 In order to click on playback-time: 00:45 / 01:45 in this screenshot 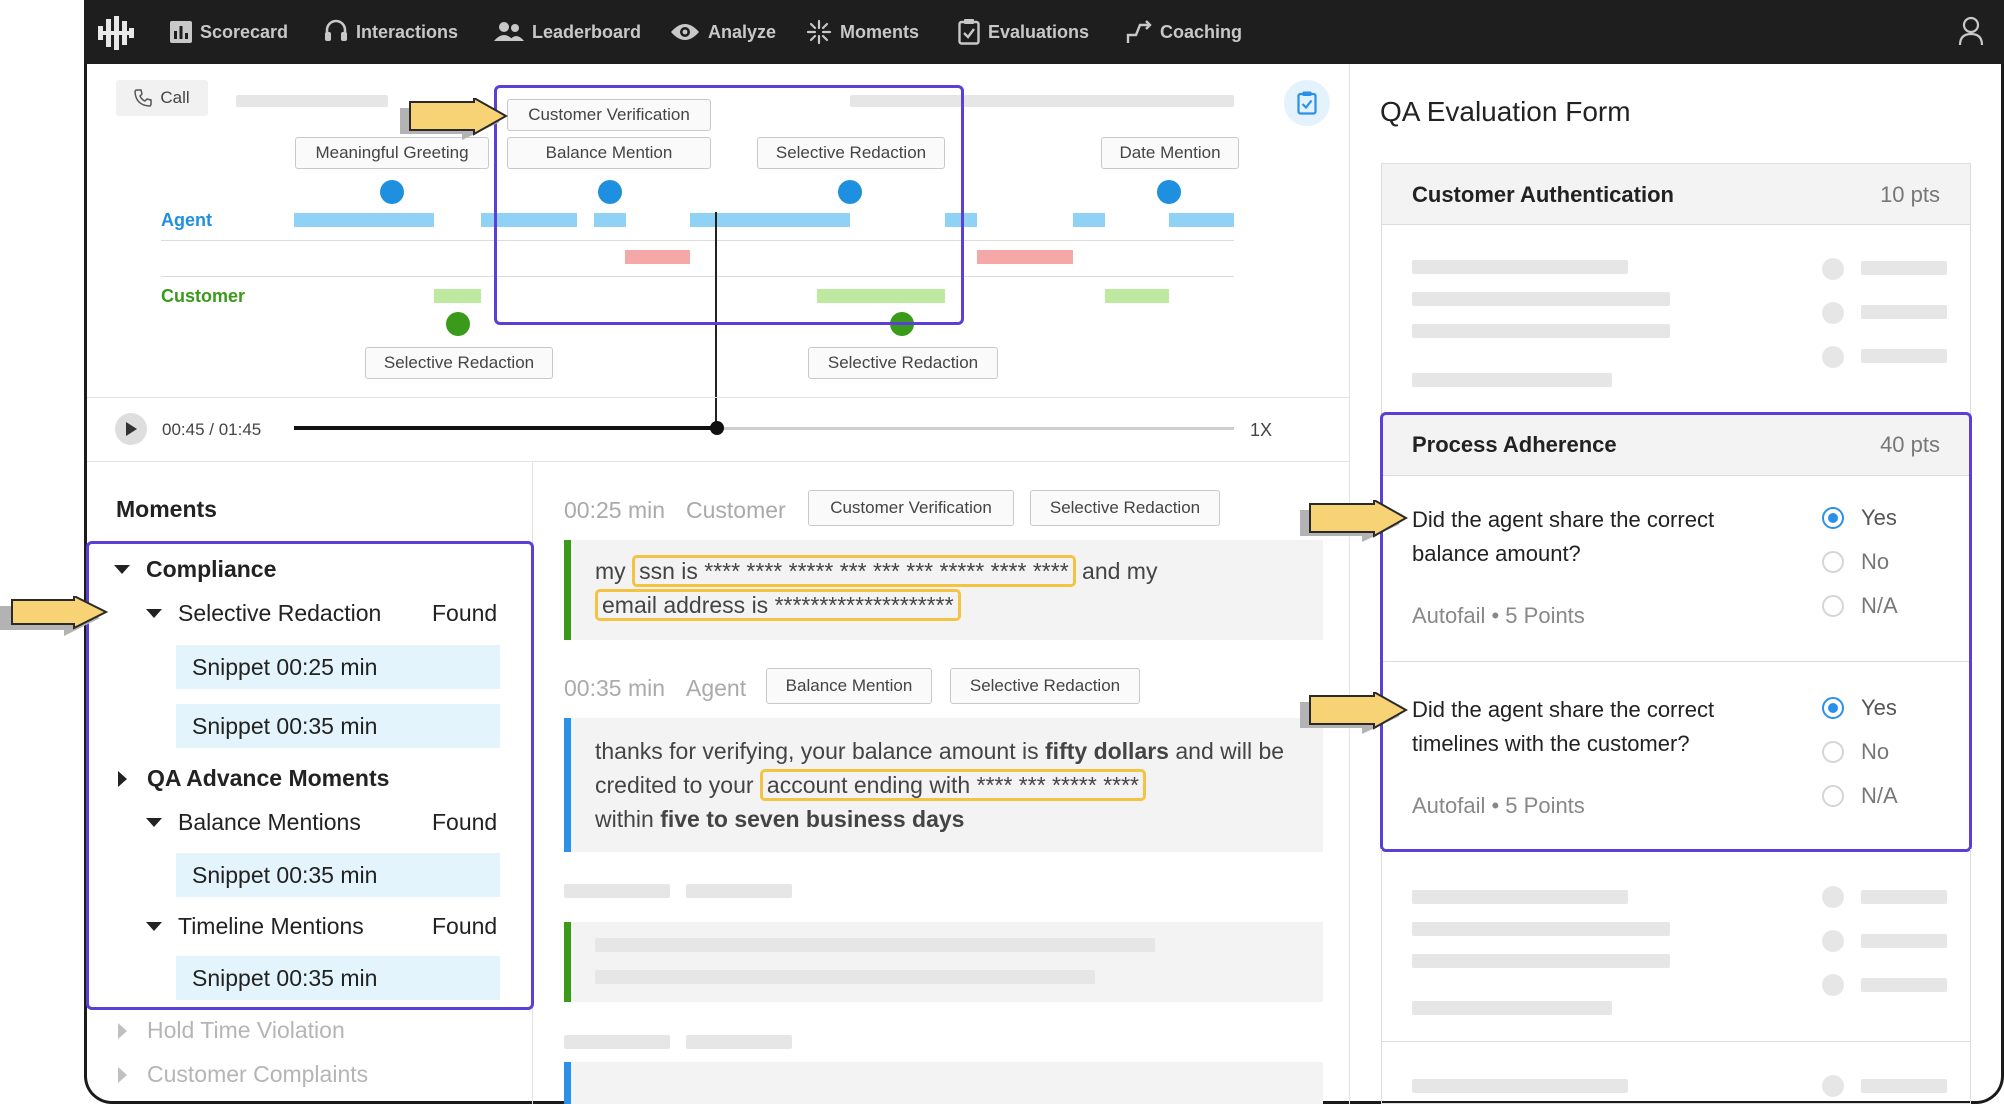, I will do `click(212, 429)`.